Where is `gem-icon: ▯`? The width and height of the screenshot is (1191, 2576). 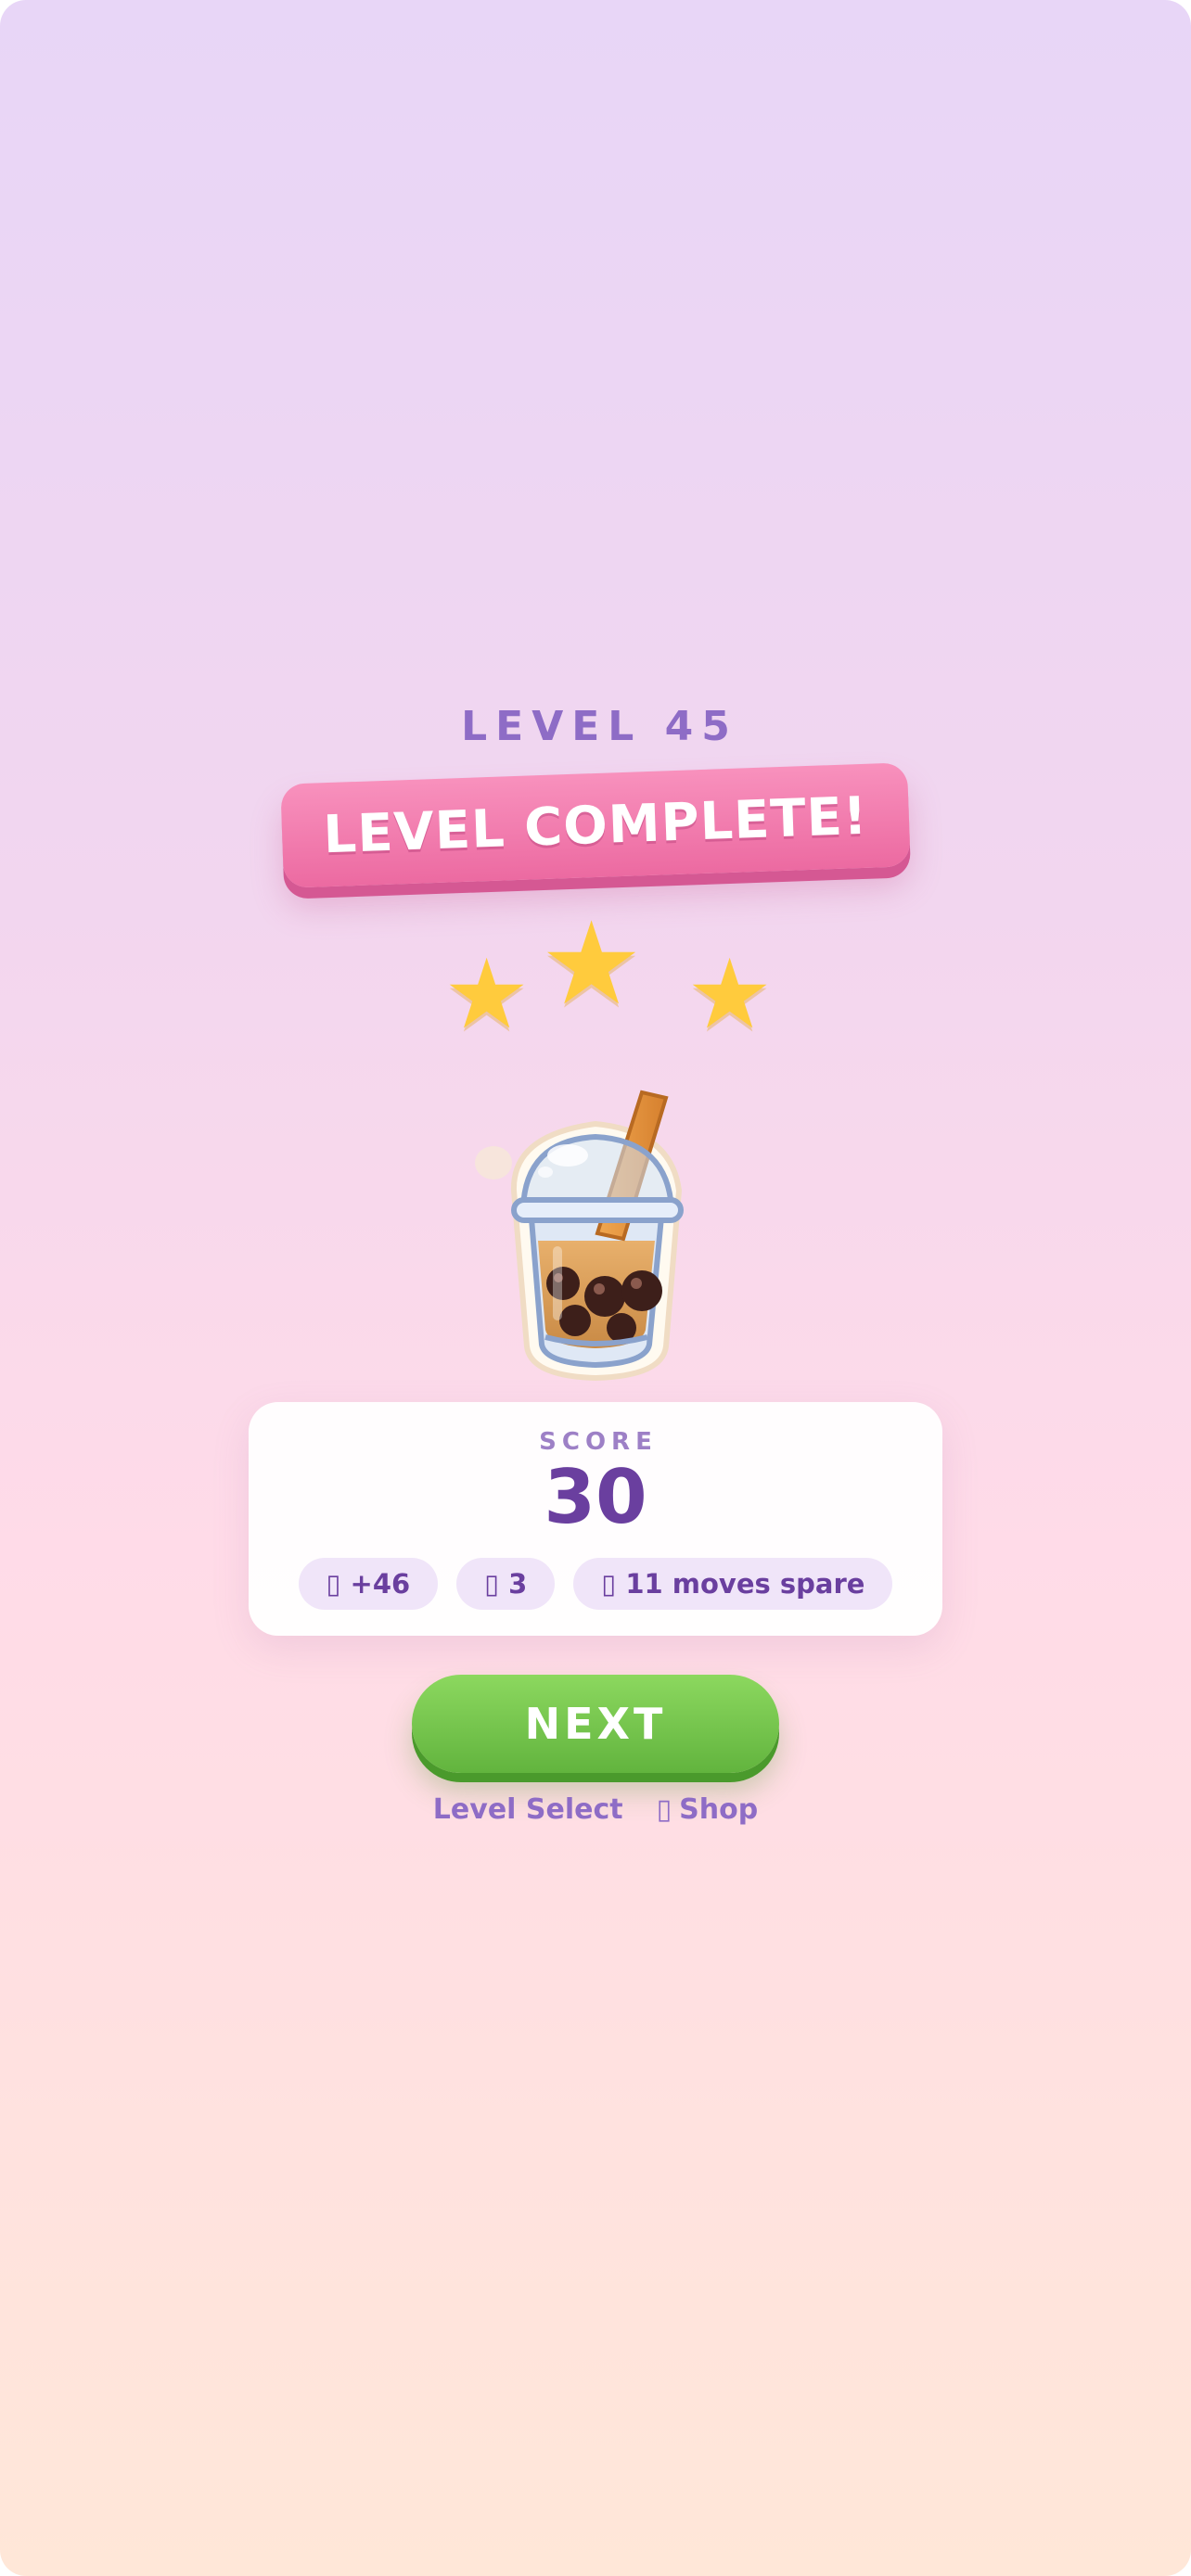 gem-icon: ▯ is located at coordinates (492, 1584).